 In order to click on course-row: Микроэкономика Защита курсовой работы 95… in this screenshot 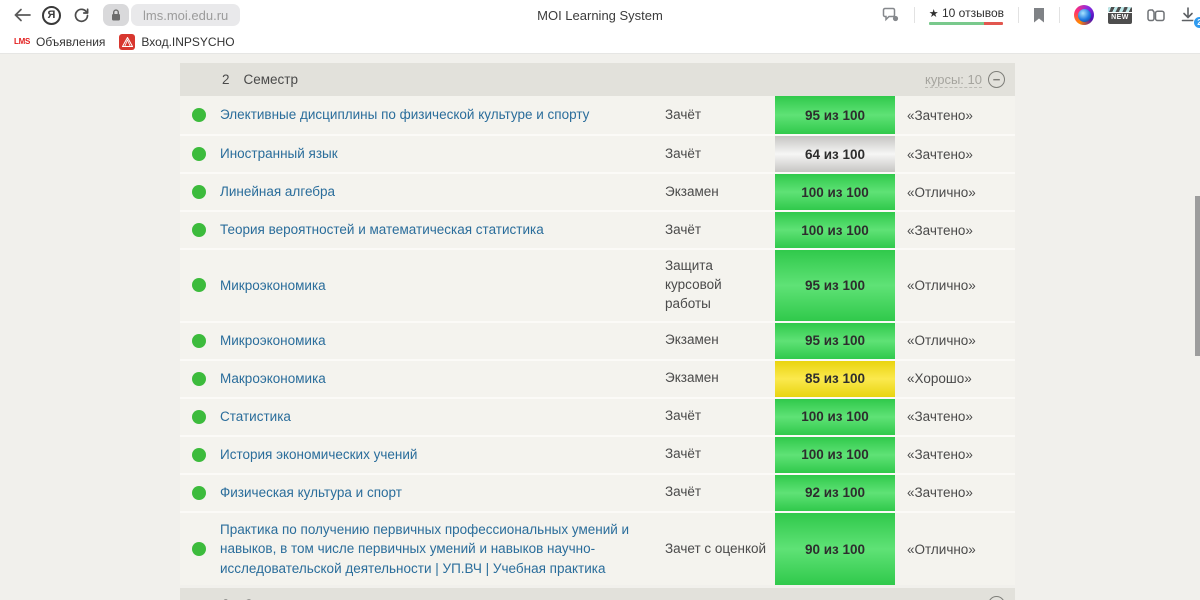, I will do `click(597, 284)`.